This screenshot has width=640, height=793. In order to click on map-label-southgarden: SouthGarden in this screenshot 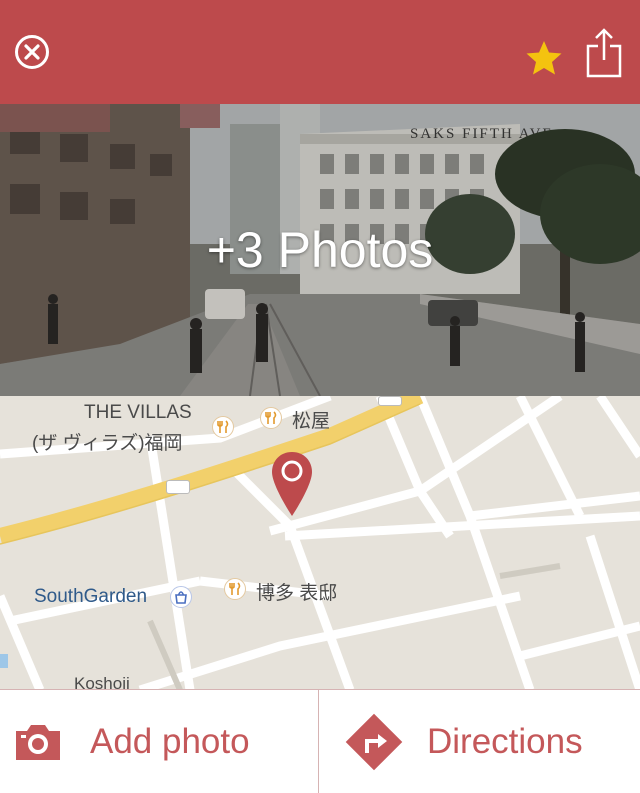, I will do `click(91, 596)`.